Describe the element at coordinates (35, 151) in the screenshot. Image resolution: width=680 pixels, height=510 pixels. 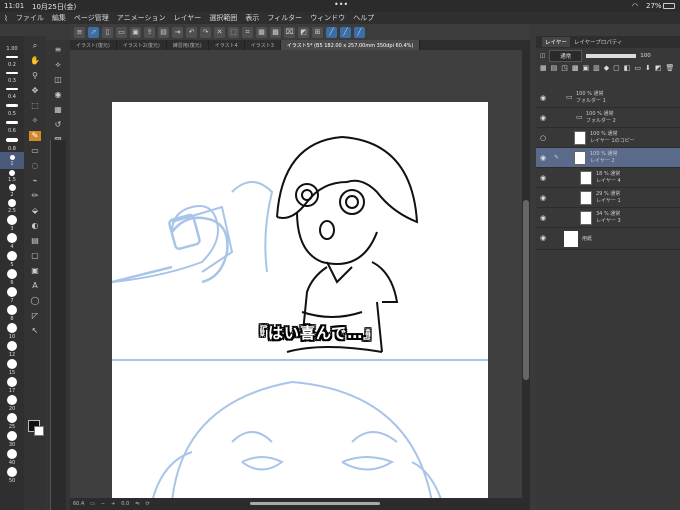
I see `eraser-icon: ▭` at that location.